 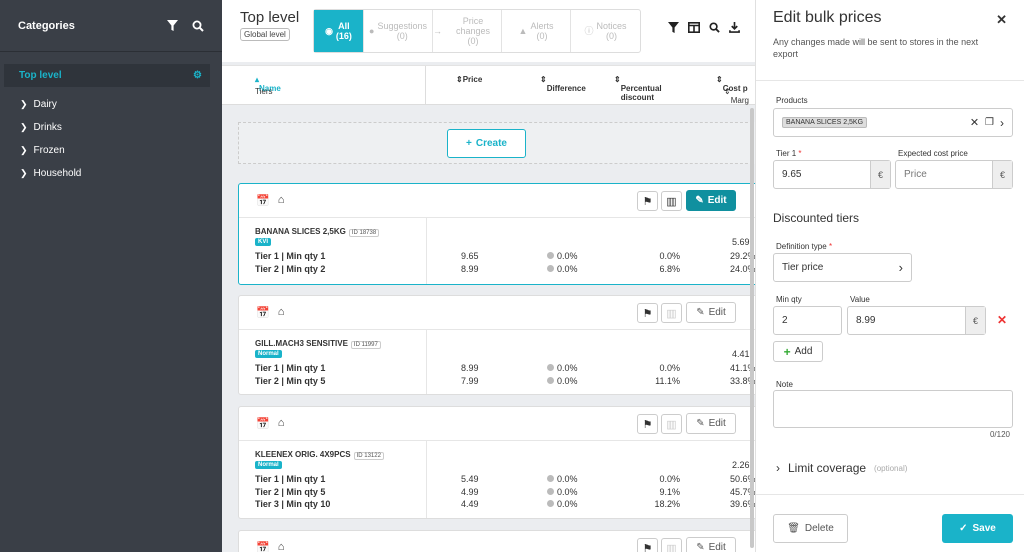 I want to click on toolbar-icons, so click(x=704, y=29).